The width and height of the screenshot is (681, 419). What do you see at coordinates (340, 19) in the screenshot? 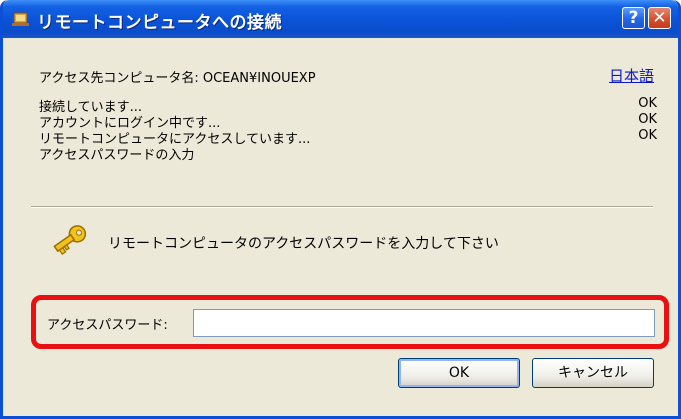
I see `title-bar: リモートコンピュータへの接続 ? ✕` at bounding box center [340, 19].